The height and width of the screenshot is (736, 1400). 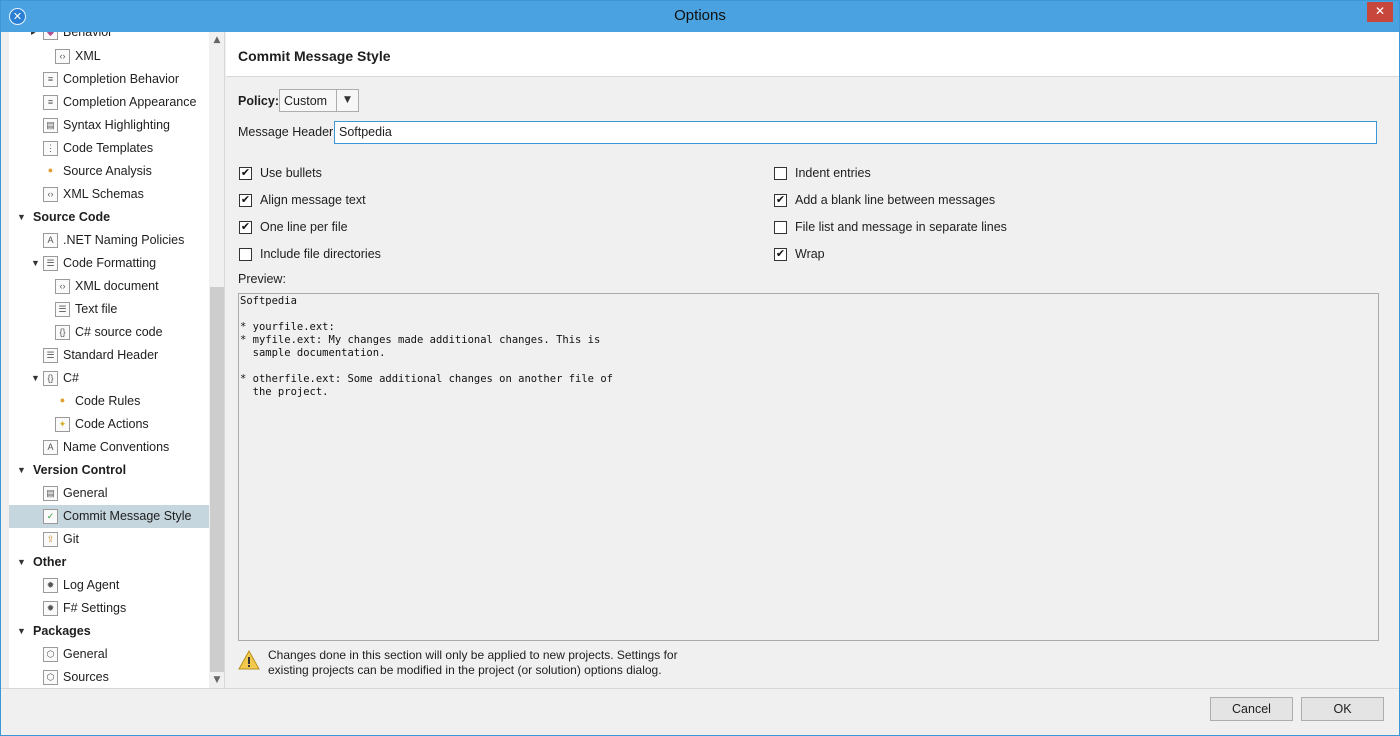 I want to click on sidebar-scrollbar: ▲ ▼, so click(x=216, y=360).